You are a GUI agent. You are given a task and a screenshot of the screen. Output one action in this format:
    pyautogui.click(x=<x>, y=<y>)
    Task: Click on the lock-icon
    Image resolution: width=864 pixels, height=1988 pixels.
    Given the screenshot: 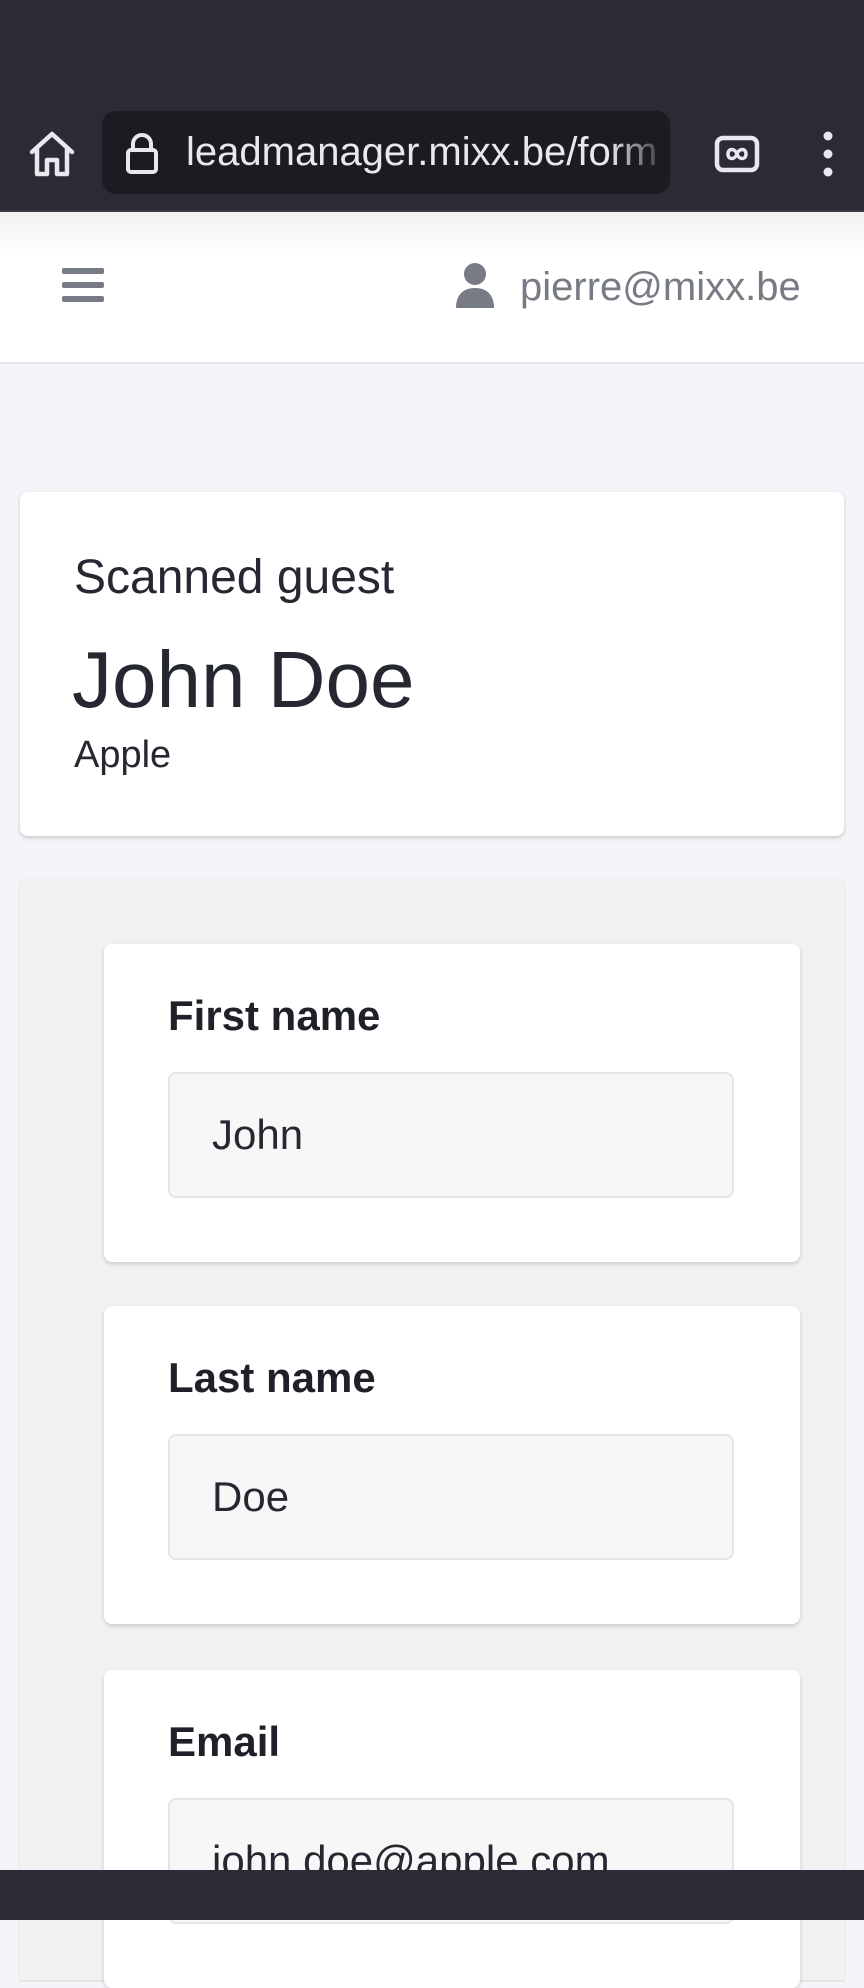 What is the action you would take?
    pyautogui.click(x=142, y=153)
    